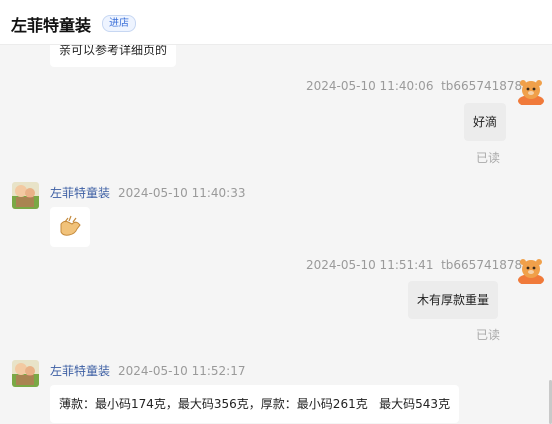 The image size is (552, 424). Describe the element at coordinates (119, 23) in the screenshot. I see `enter-store-button: 进店` at that location.